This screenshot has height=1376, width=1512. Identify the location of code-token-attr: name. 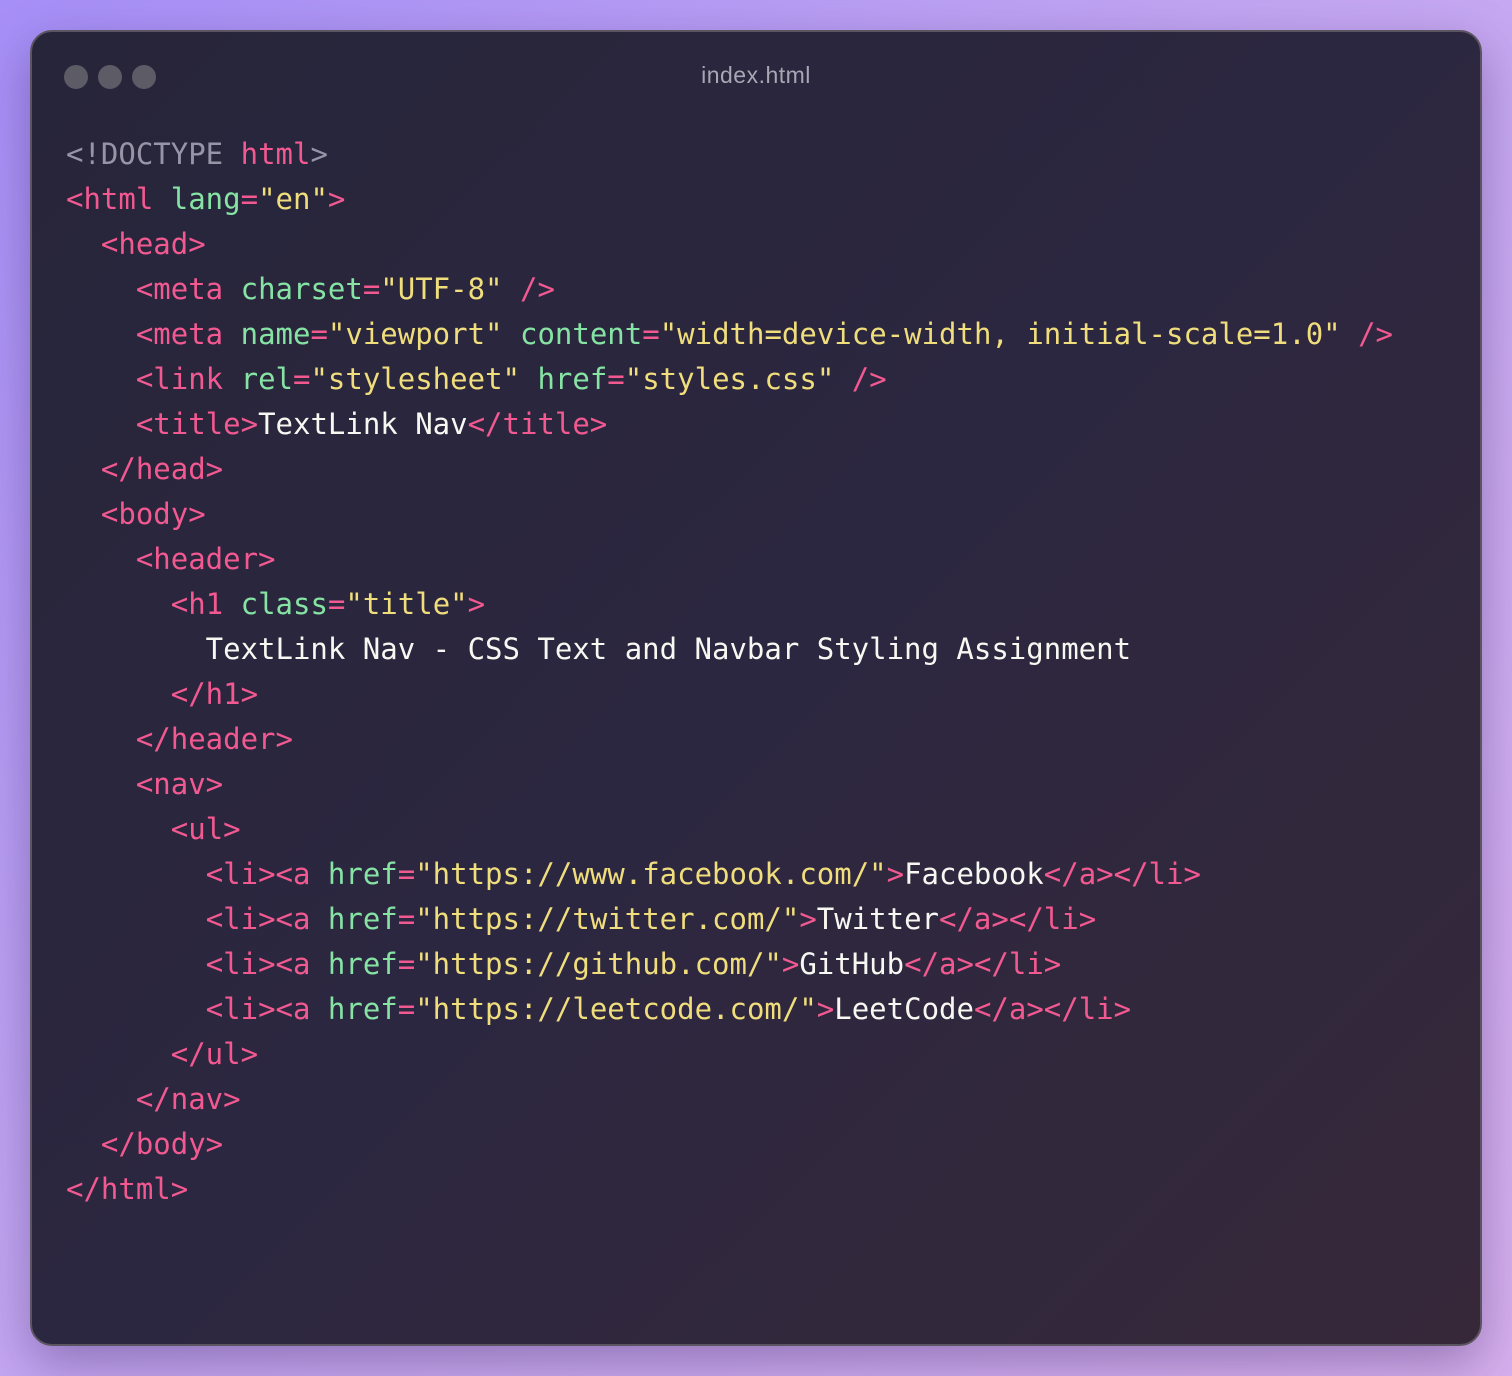
(275, 334).